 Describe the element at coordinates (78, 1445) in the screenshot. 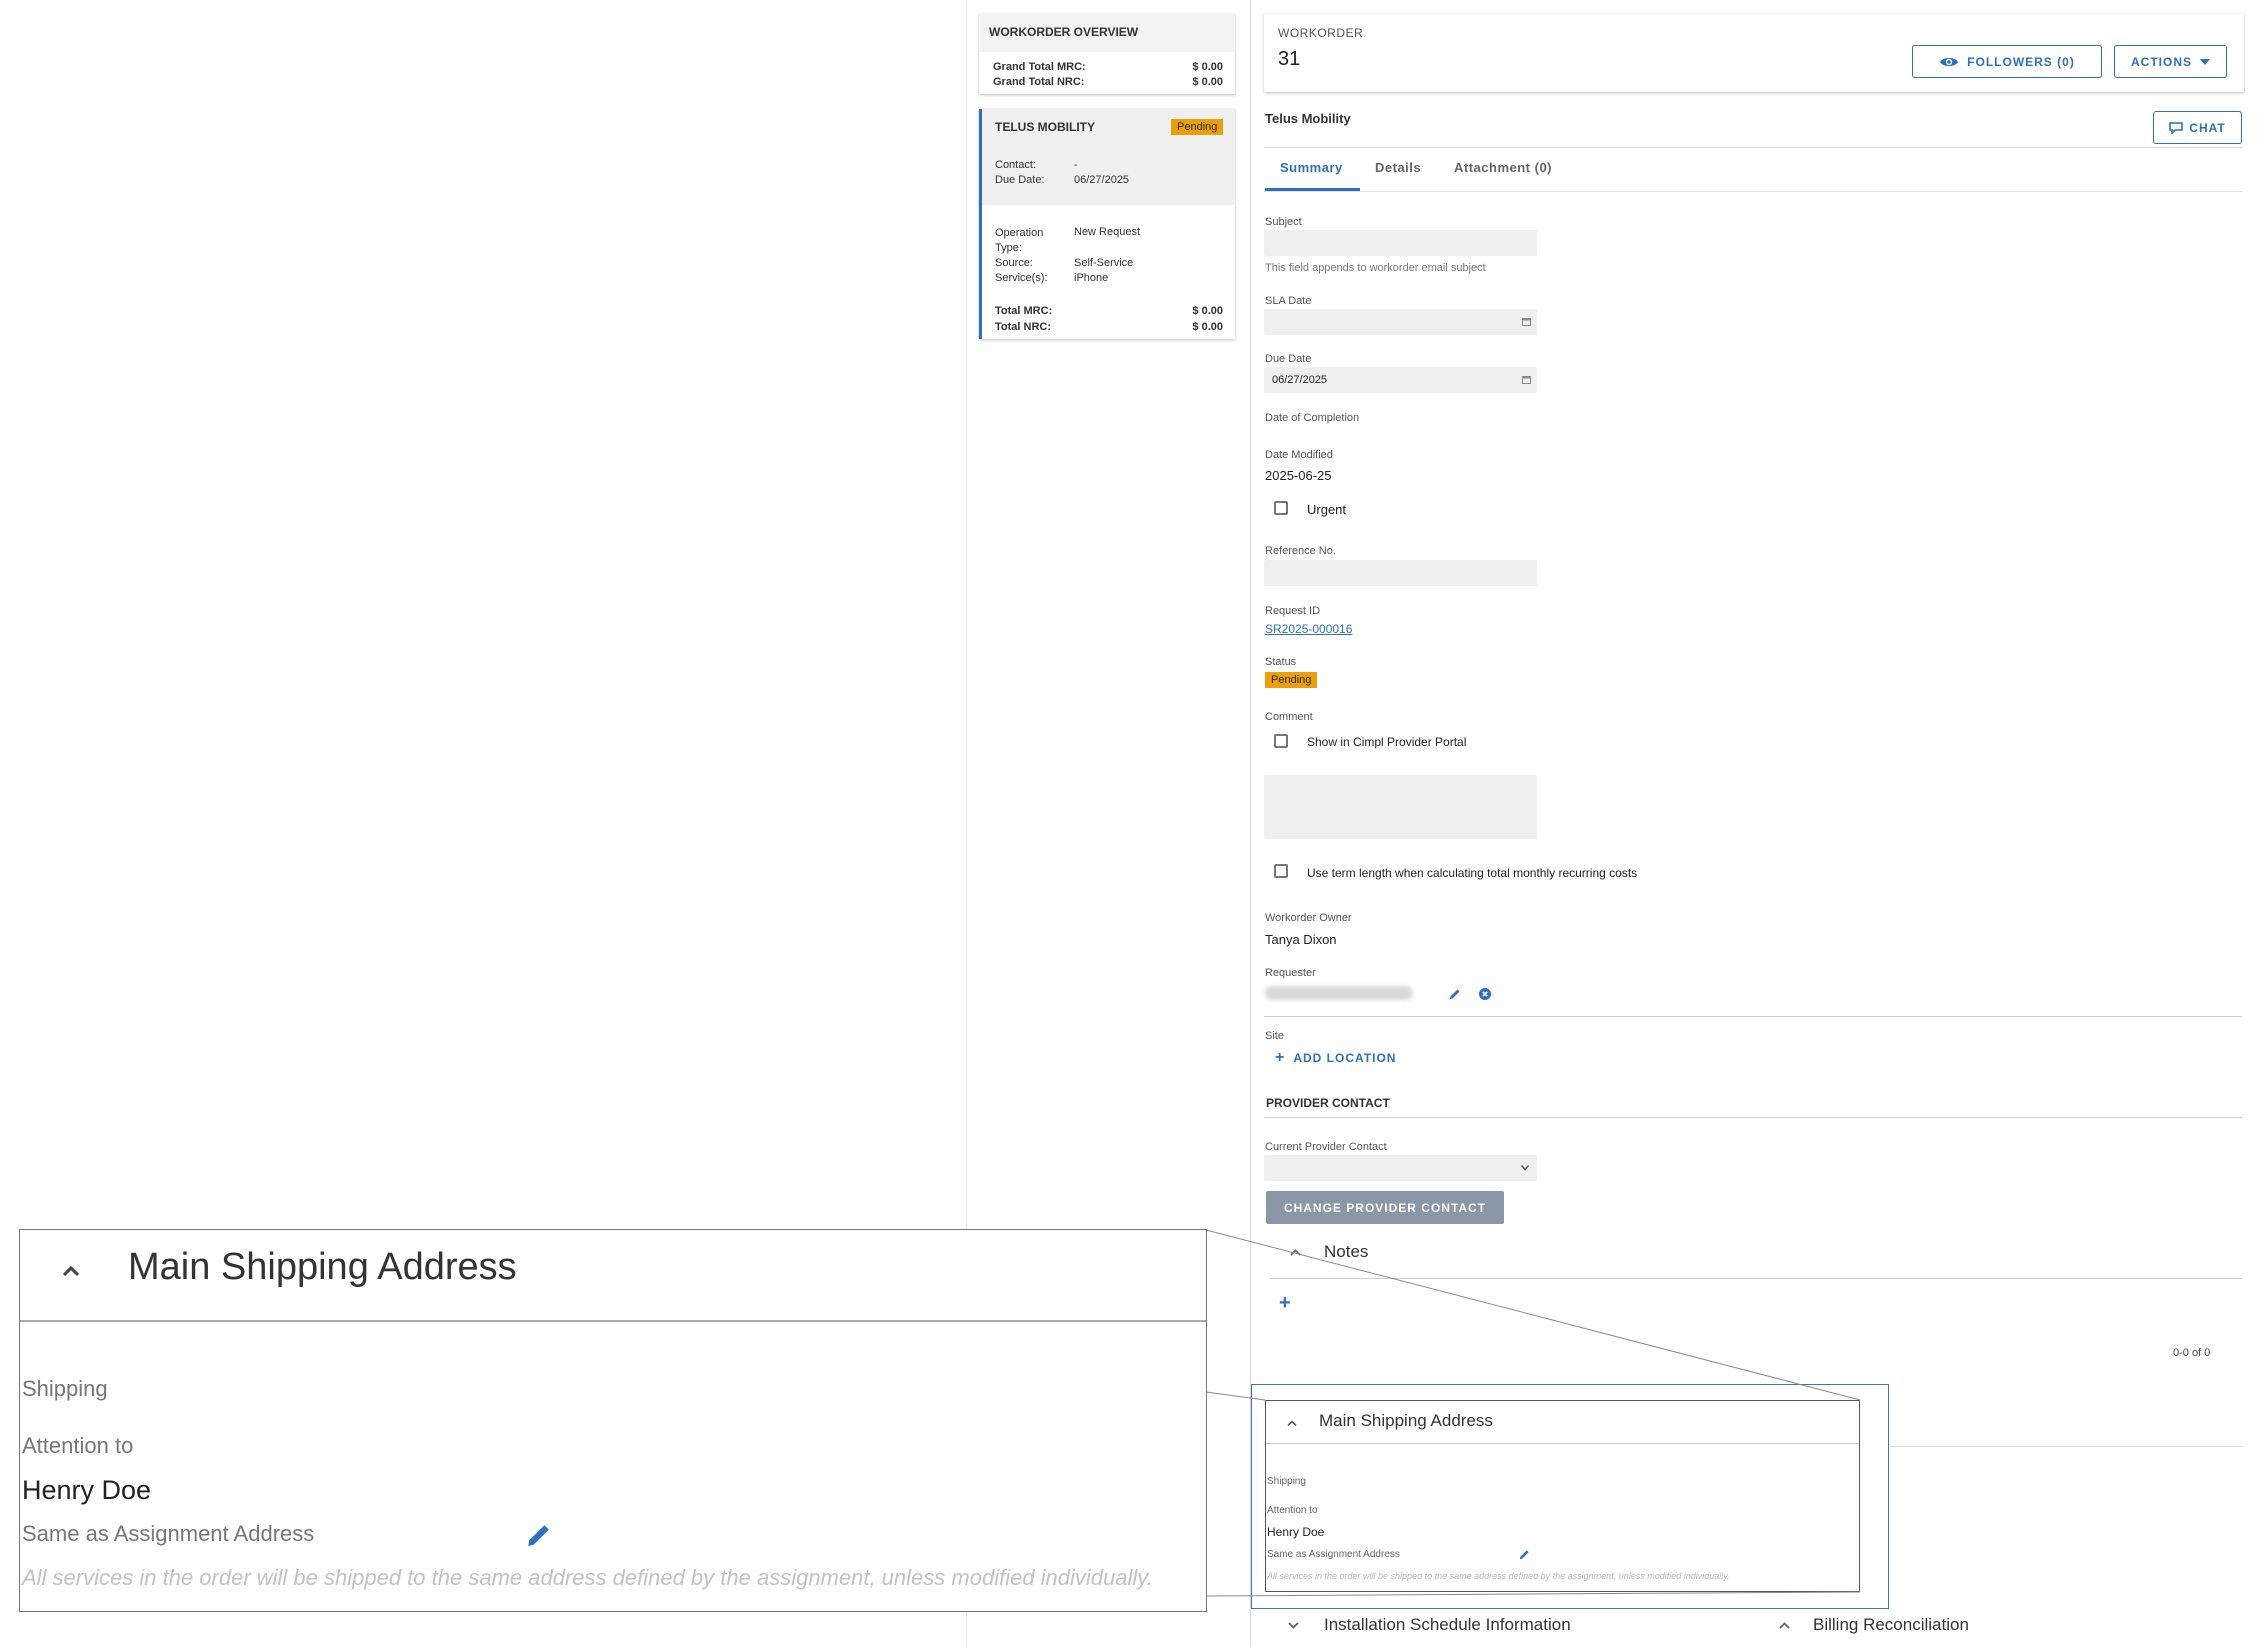

I see `zoomed-attention-label: Attention to` at that location.